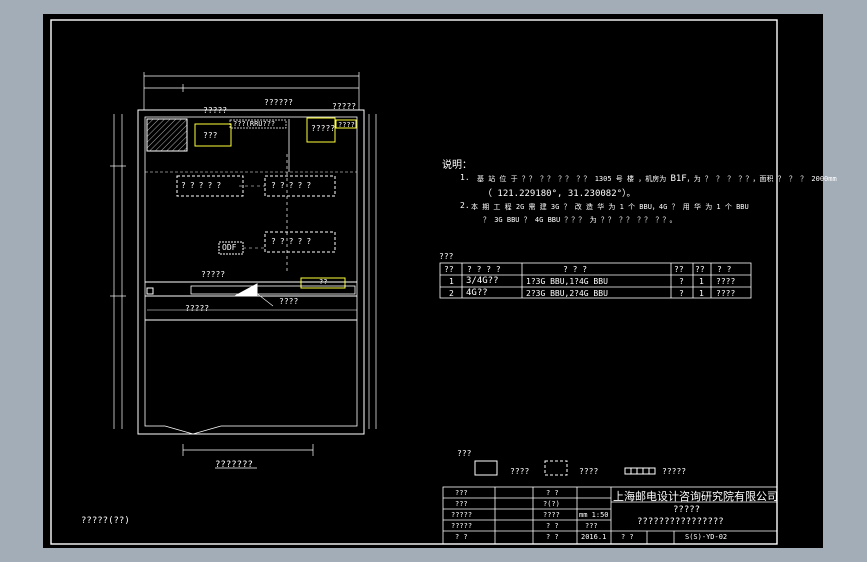  I want to click on room-label-1: ???, so click(210, 135).